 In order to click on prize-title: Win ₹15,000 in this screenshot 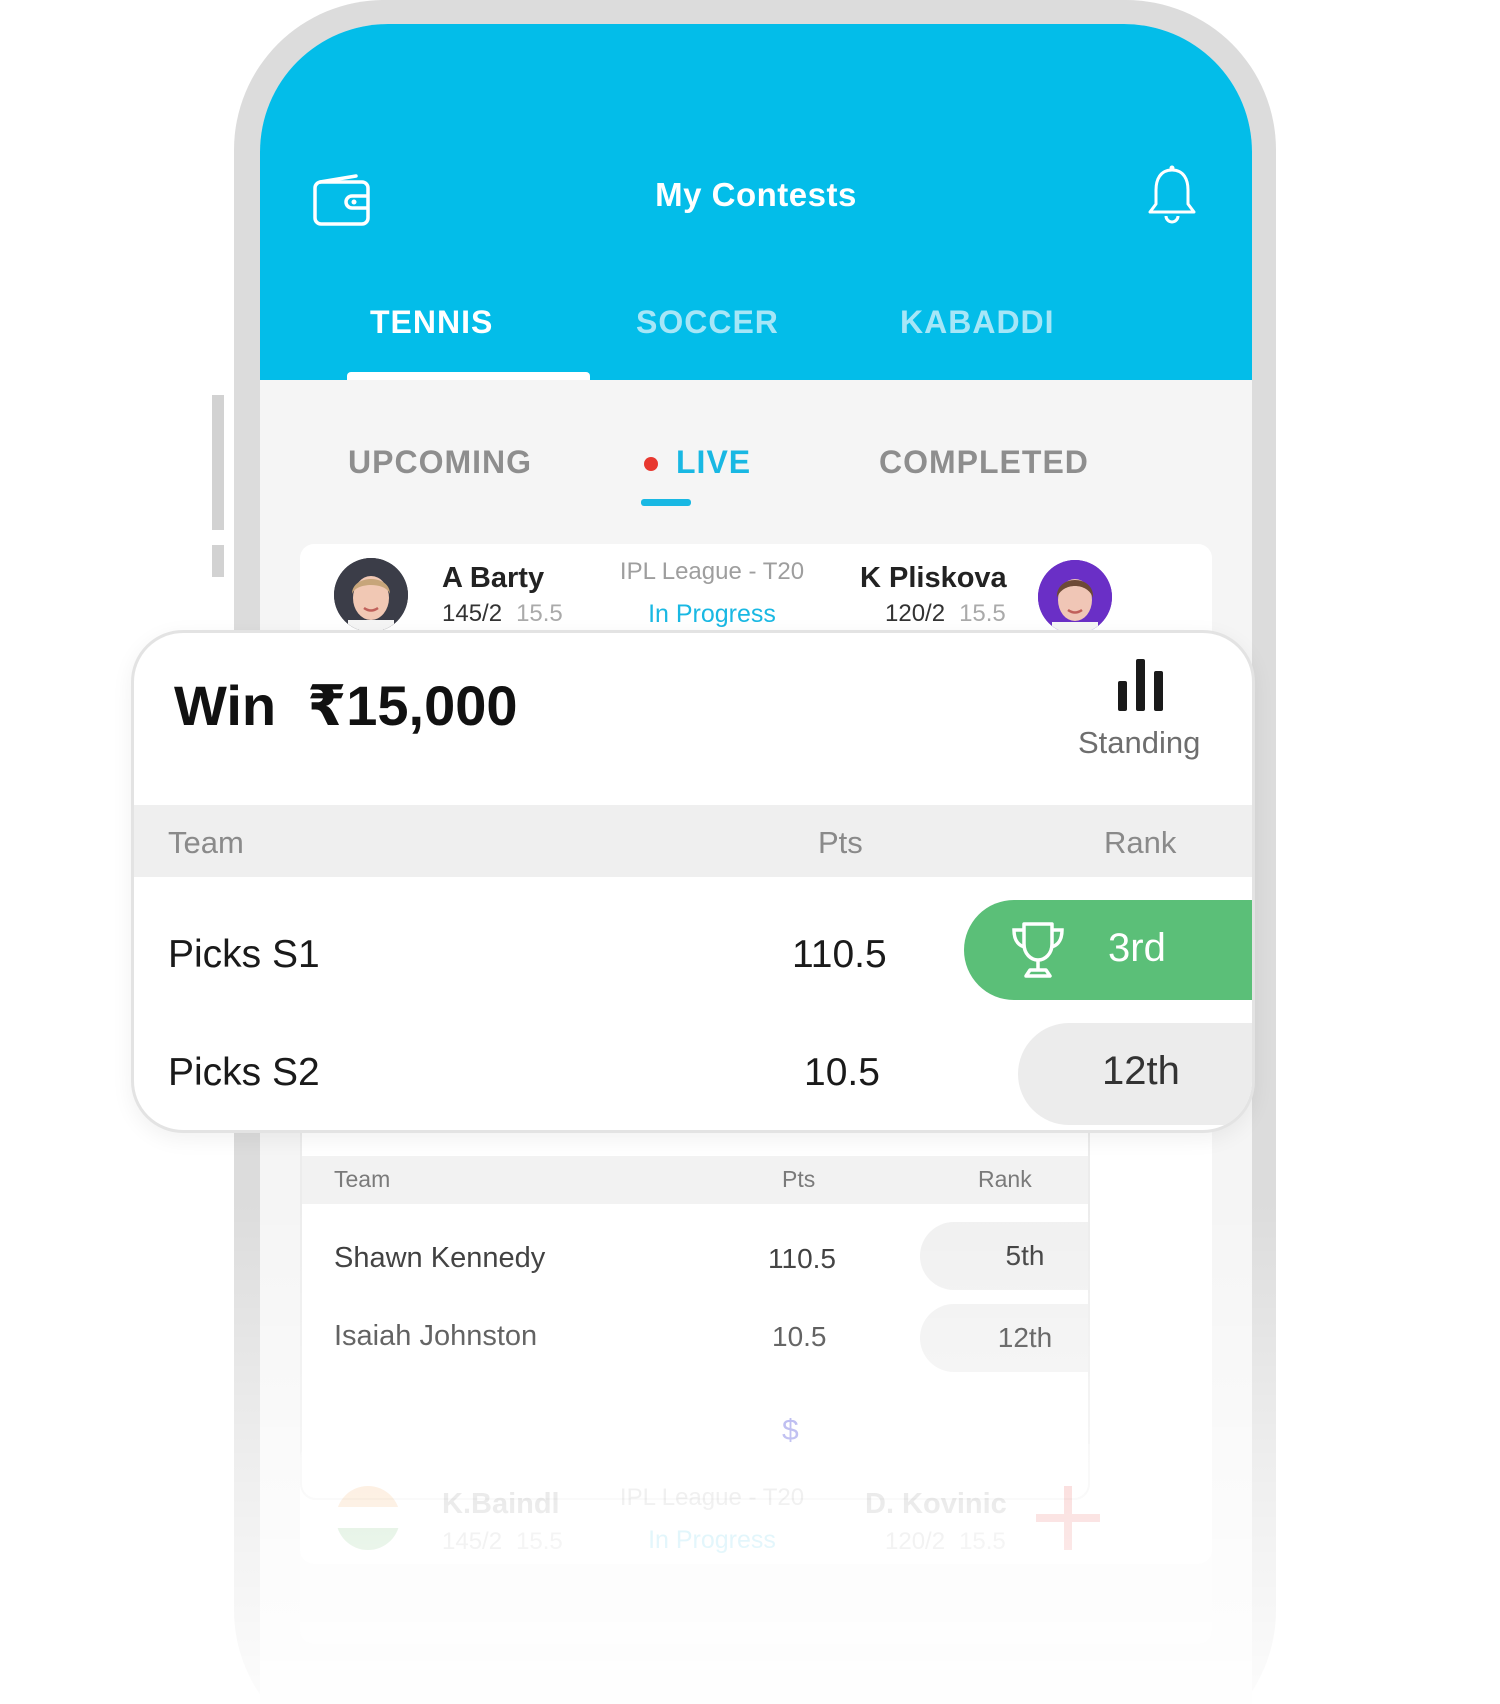, I will do `click(346, 706)`.